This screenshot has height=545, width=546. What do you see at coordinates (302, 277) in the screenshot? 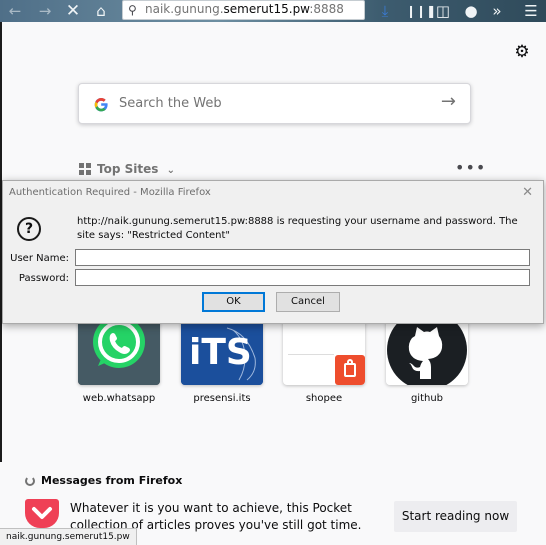
I see `password-field` at bounding box center [302, 277].